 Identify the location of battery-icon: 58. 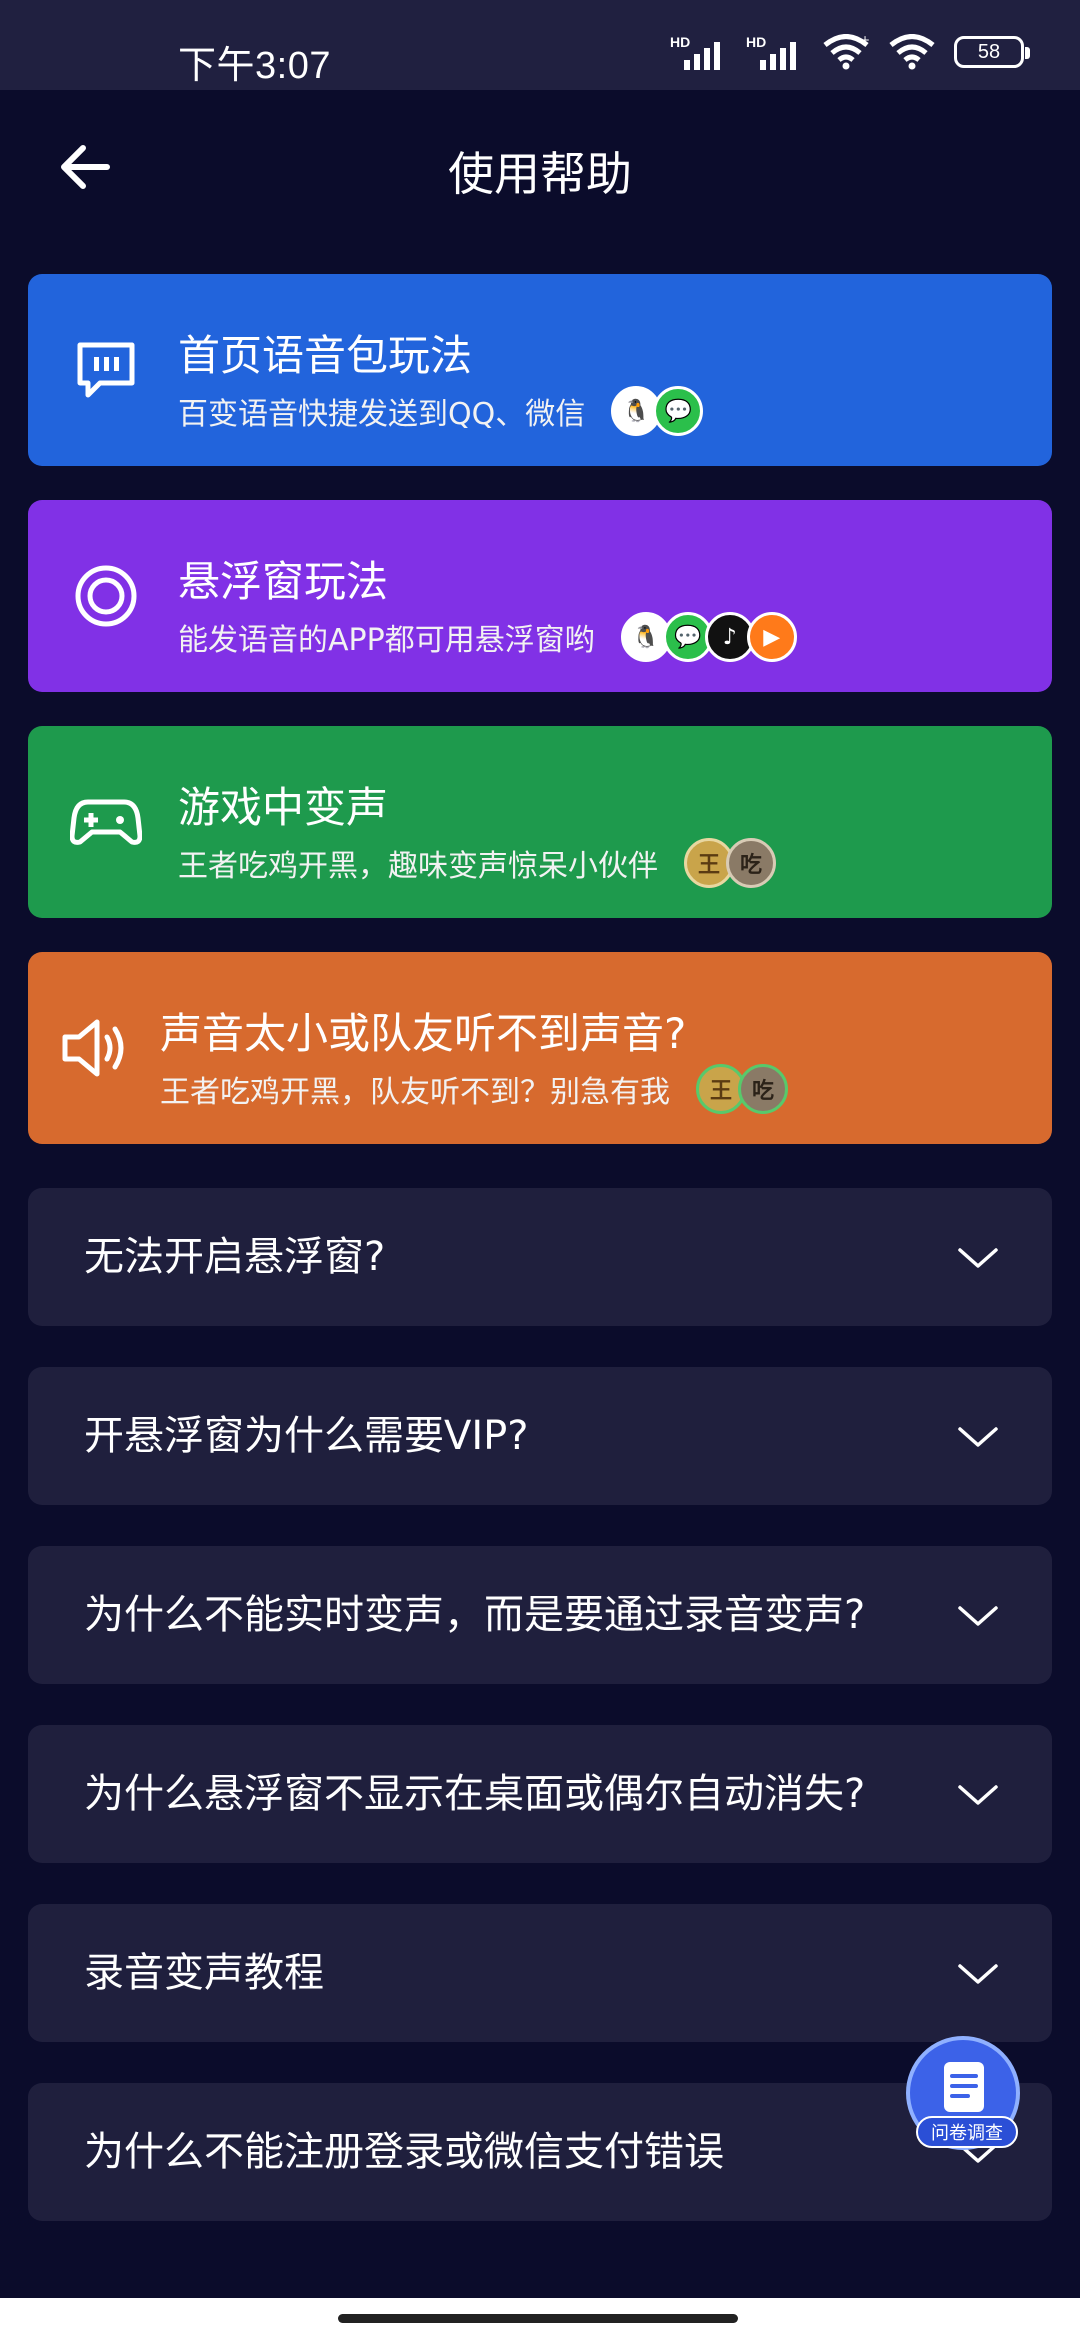
(992, 52).